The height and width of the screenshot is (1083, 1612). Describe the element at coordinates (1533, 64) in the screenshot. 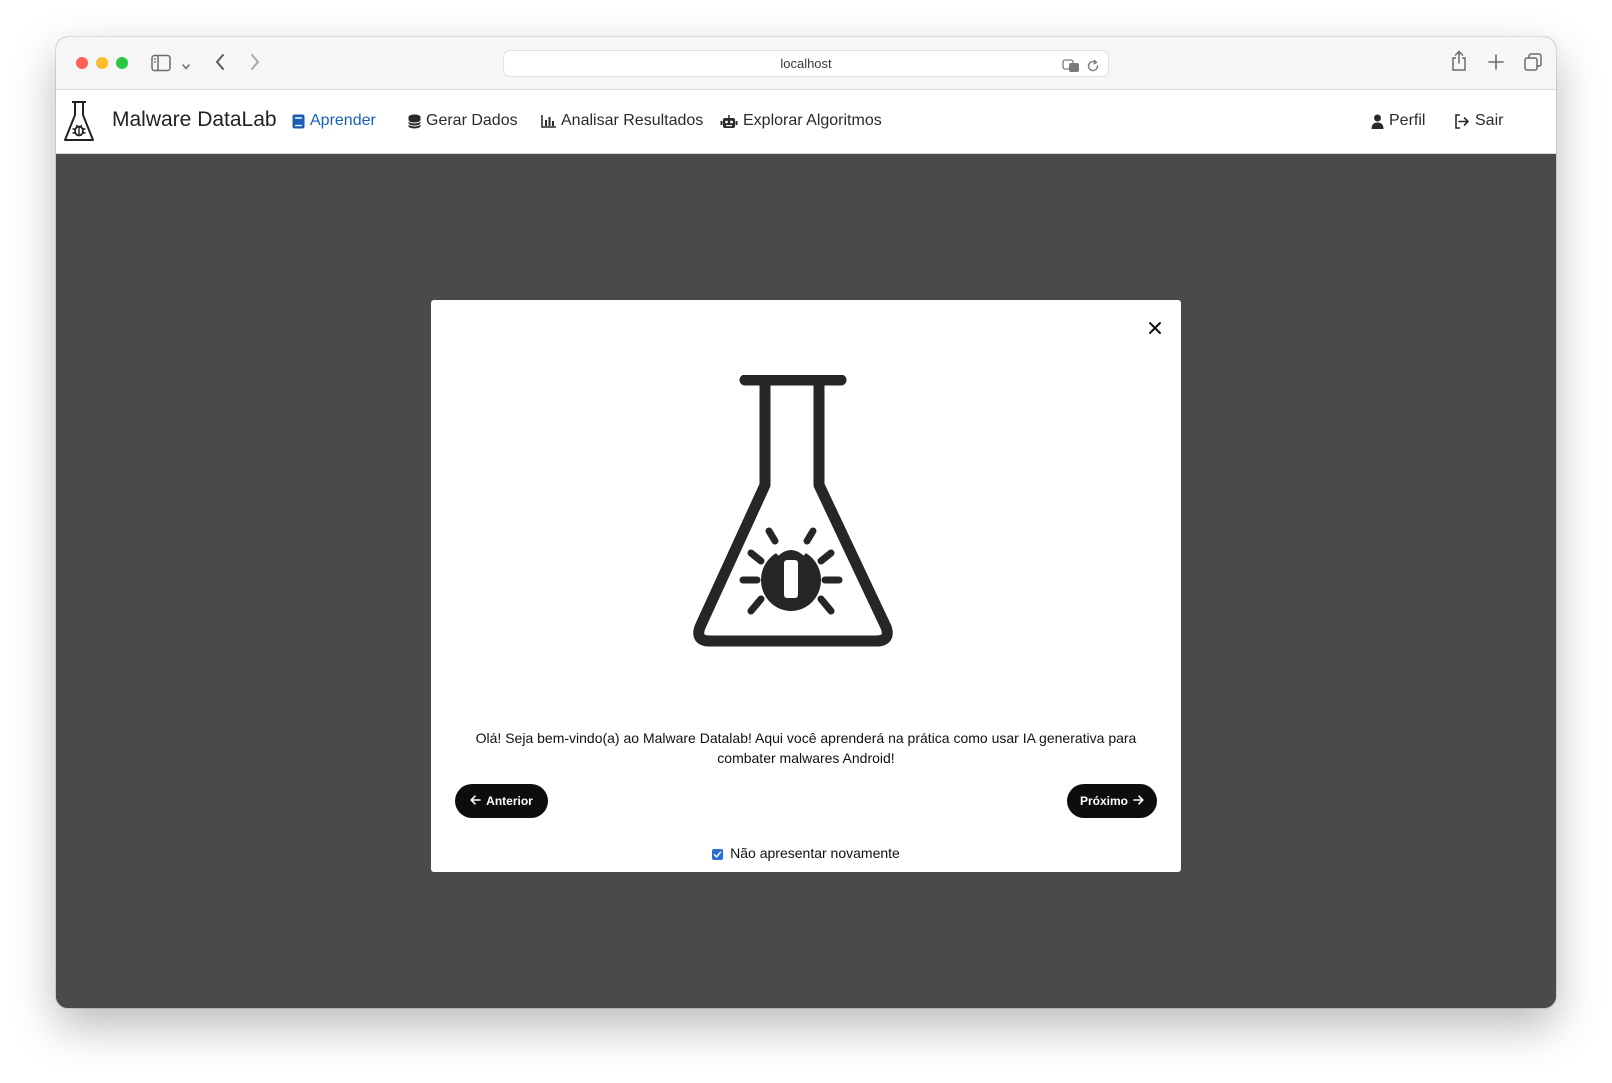

I see `tab-overview-icon` at that location.